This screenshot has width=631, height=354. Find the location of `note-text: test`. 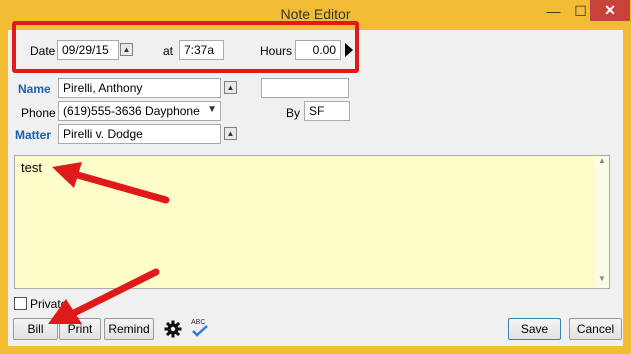

note-text: test is located at coordinates (31, 167).